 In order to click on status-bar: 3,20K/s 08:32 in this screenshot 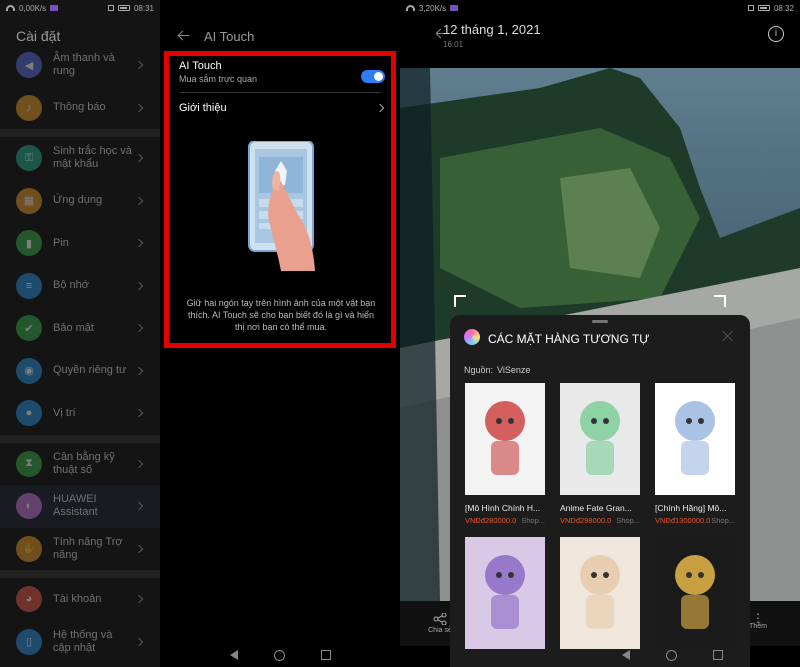, I will do `click(600, 8)`.